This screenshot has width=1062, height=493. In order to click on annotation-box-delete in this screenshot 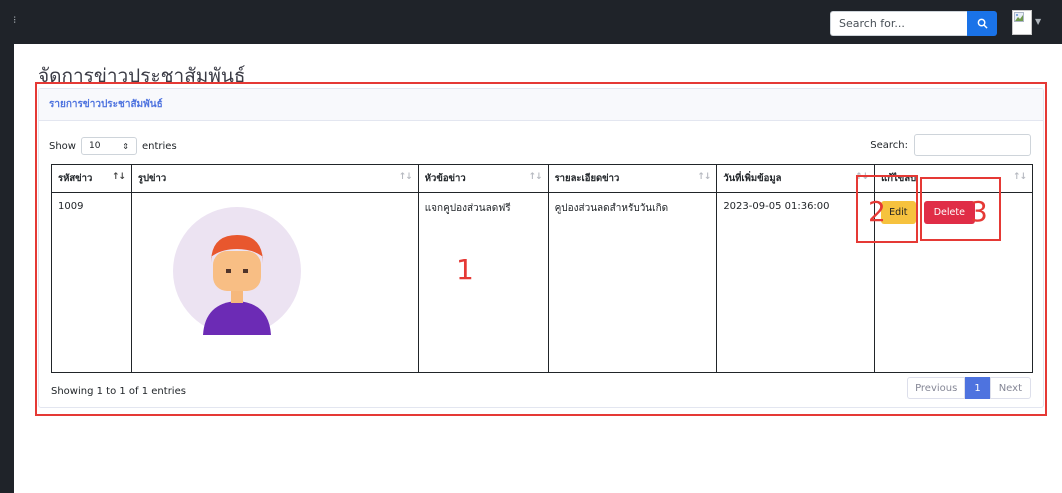, I will do `click(960, 209)`.